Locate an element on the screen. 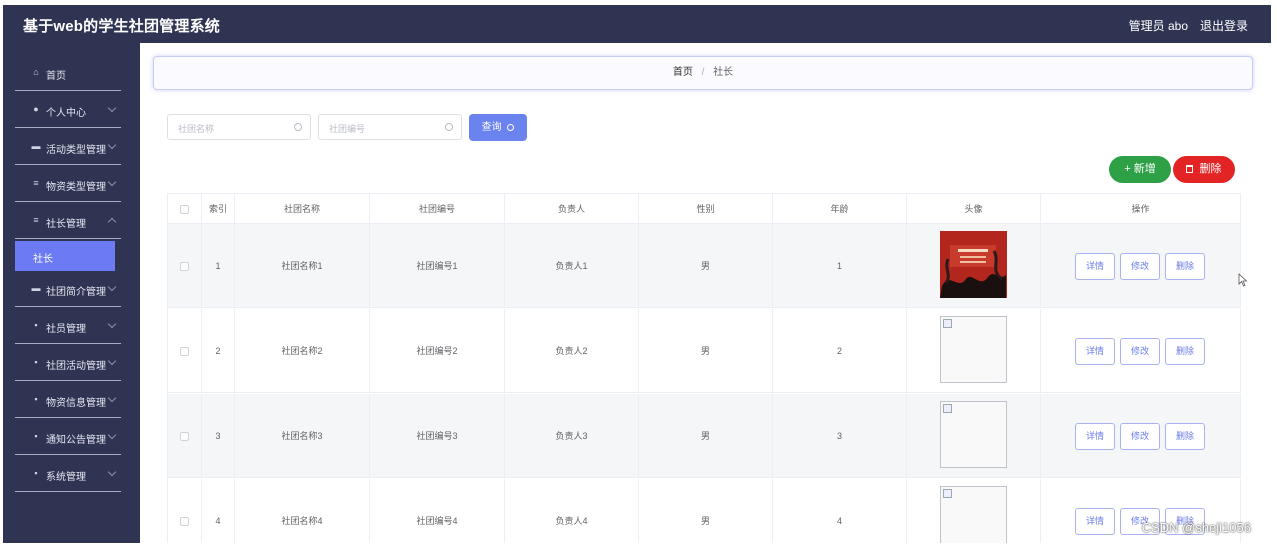 The height and width of the screenshot is (544, 1277). sidebar-item-material-types: ≡ 物资类型管理 is located at coordinates (68, 184).